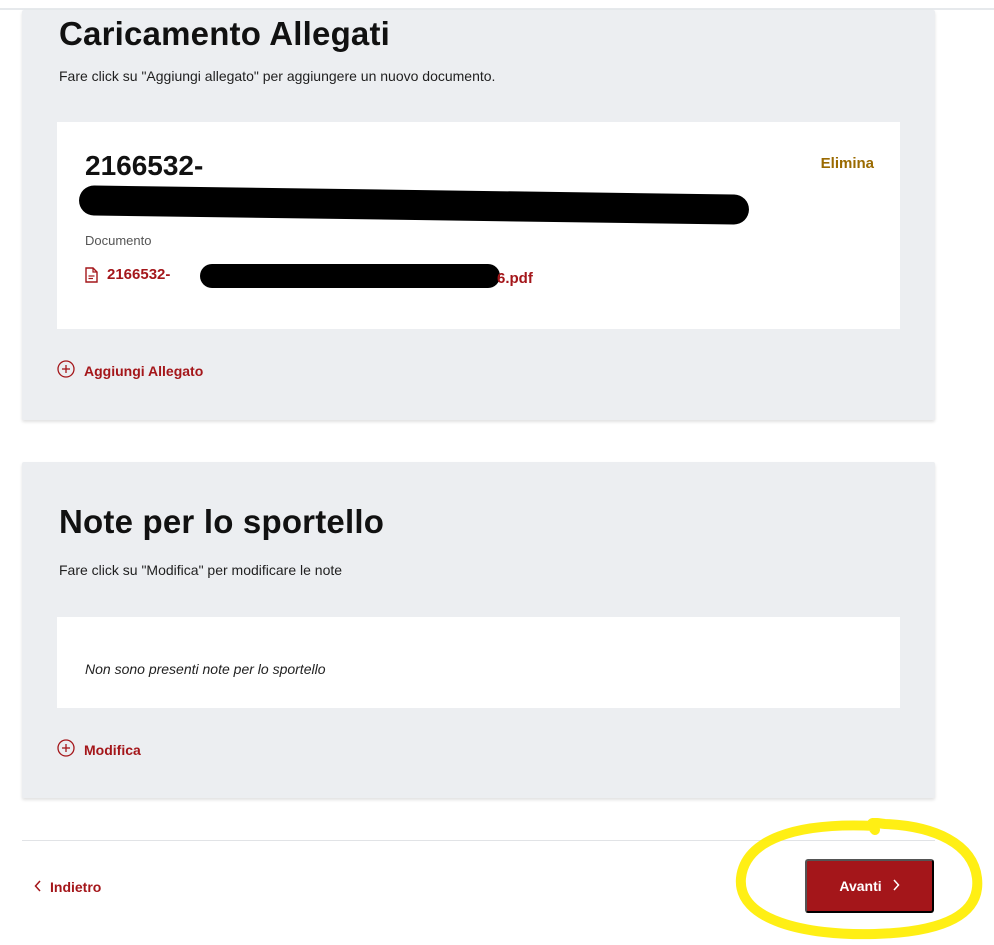  I want to click on document-file-link: 2166532-, so click(127, 274).